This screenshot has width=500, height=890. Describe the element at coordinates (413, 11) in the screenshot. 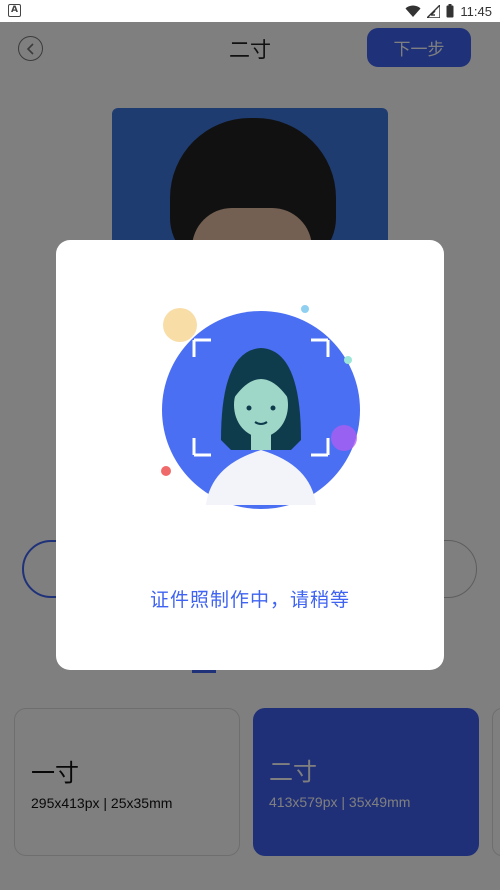

I see `wifi-icon` at that location.